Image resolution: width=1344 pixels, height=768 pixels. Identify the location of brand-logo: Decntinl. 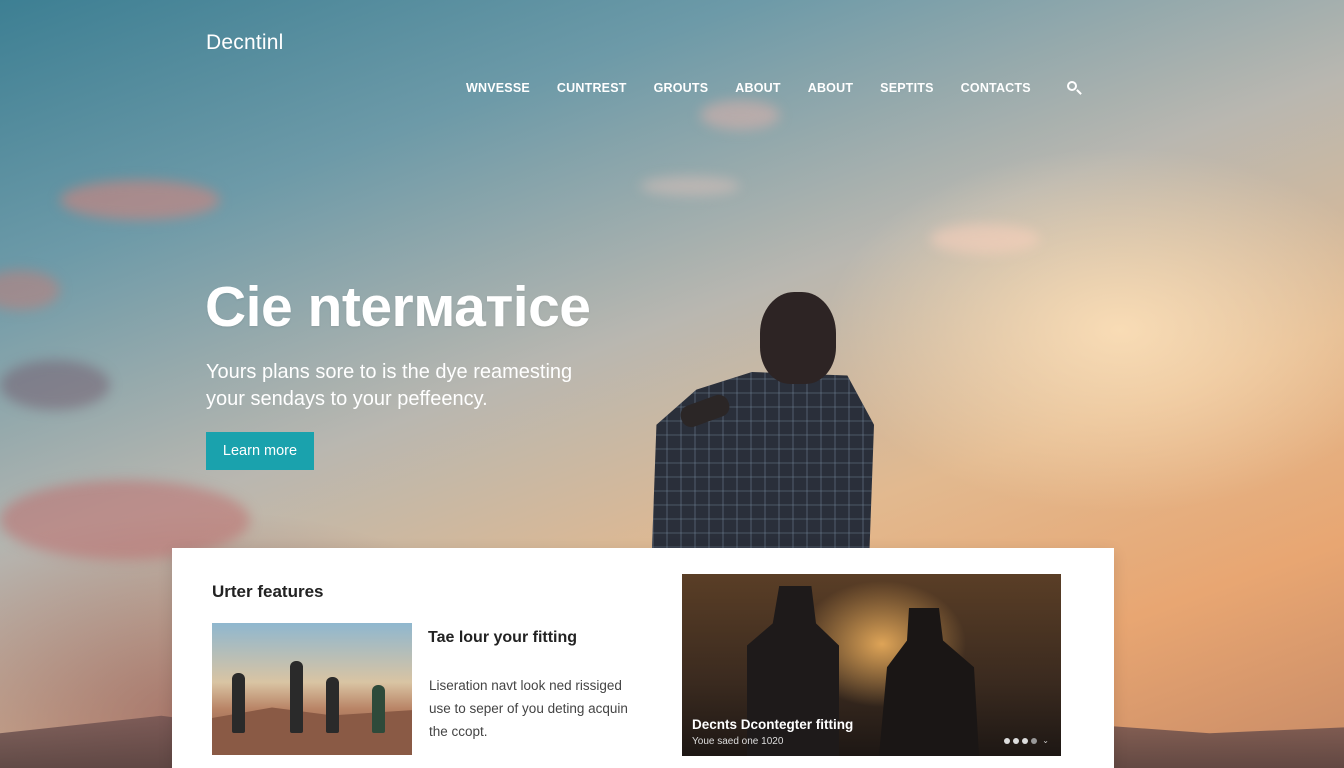
(244, 43).